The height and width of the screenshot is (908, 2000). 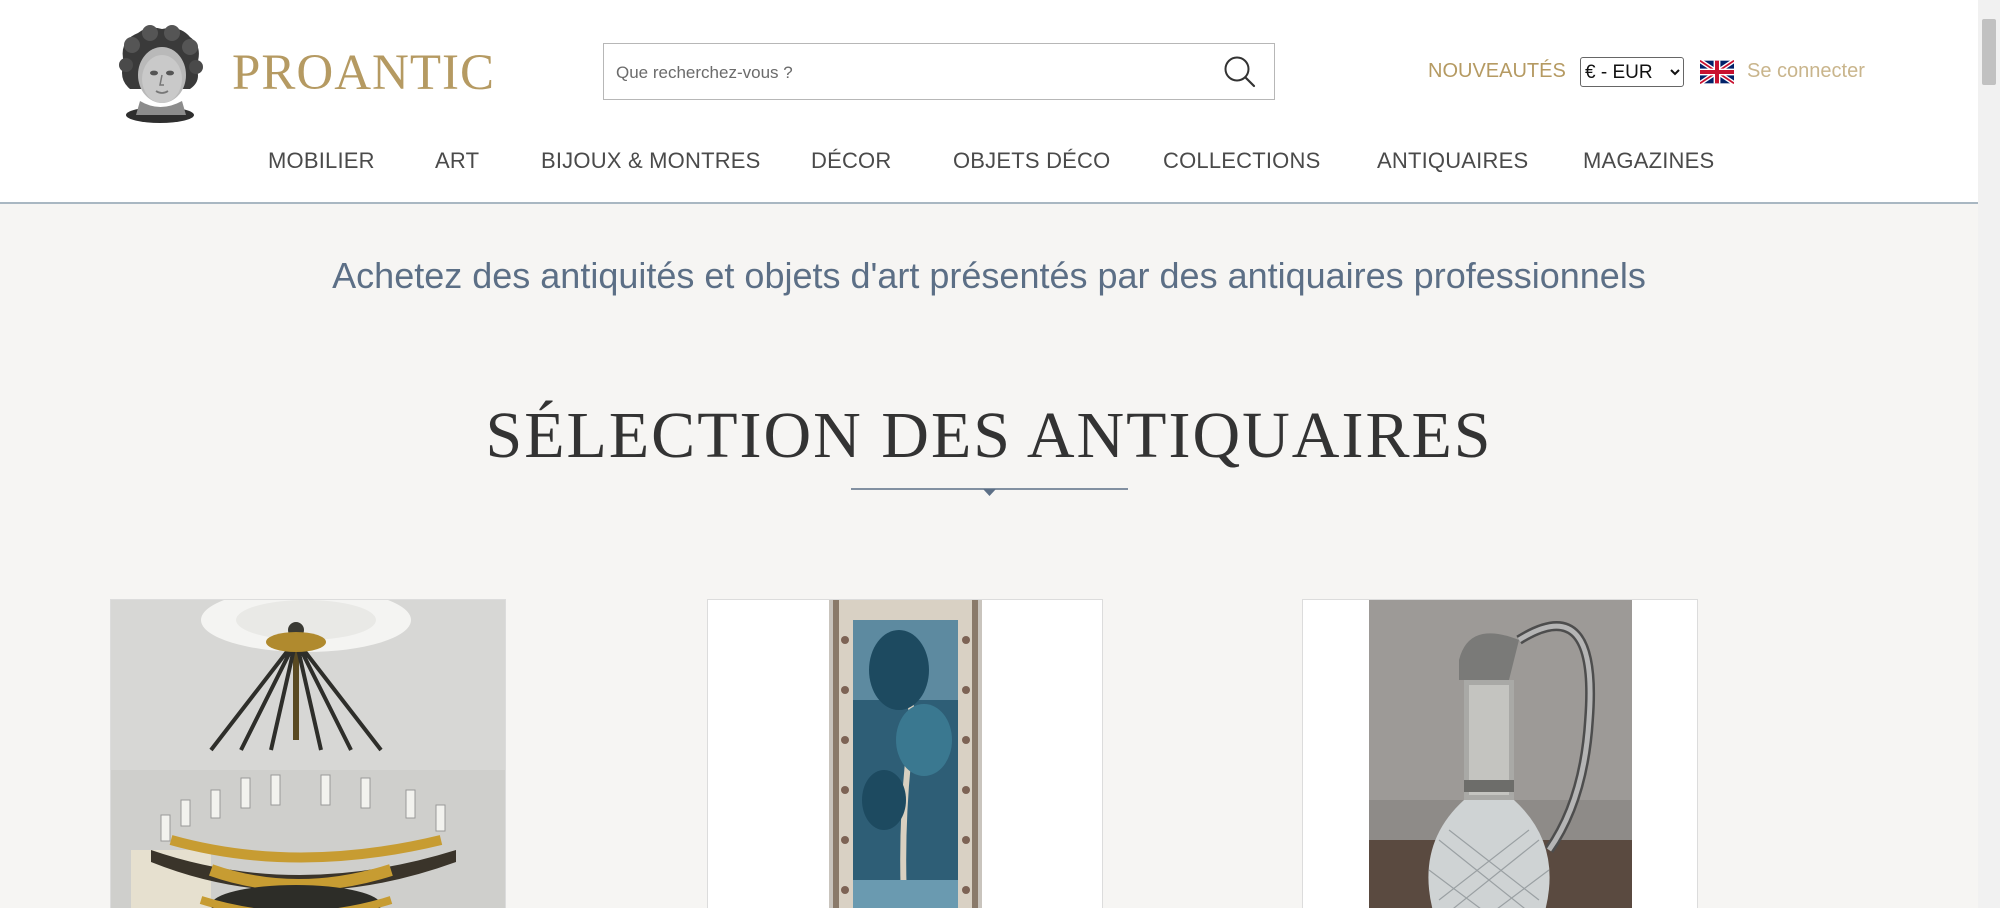 What do you see at coordinates (1648, 161) in the screenshot?
I see `nav-item-magazines: MAGAZINES` at bounding box center [1648, 161].